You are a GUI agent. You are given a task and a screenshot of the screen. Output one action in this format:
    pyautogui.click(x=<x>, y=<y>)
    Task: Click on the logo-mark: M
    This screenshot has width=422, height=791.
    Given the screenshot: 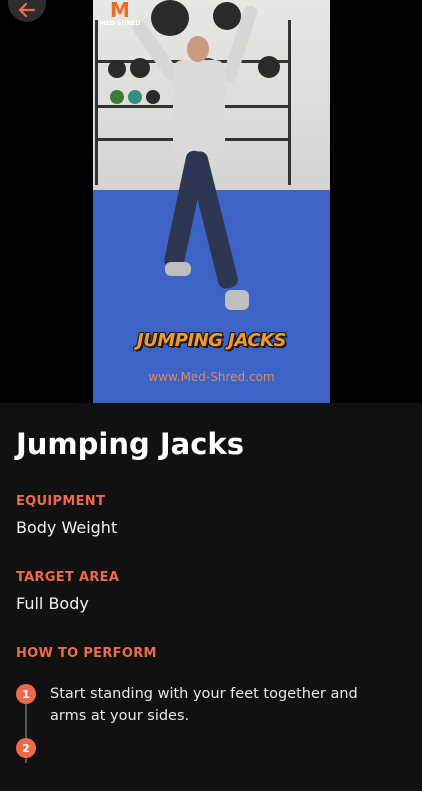 What is the action you would take?
    pyautogui.click(x=120, y=11)
    